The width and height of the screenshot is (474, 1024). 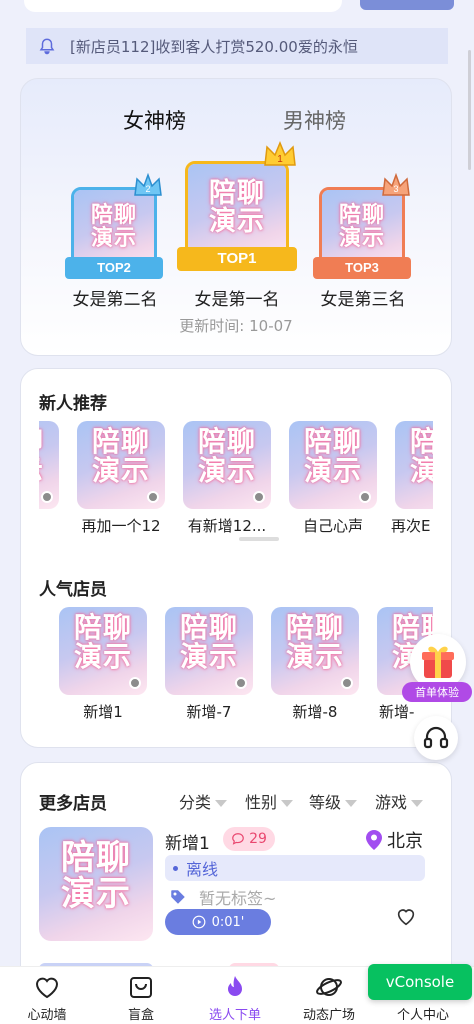 What do you see at coordinates (214, 46) in the screenshot?
I see `notice-text: [新店员112]收到客人打赏520.00爱的永恒` at bounding box center [214, 46].